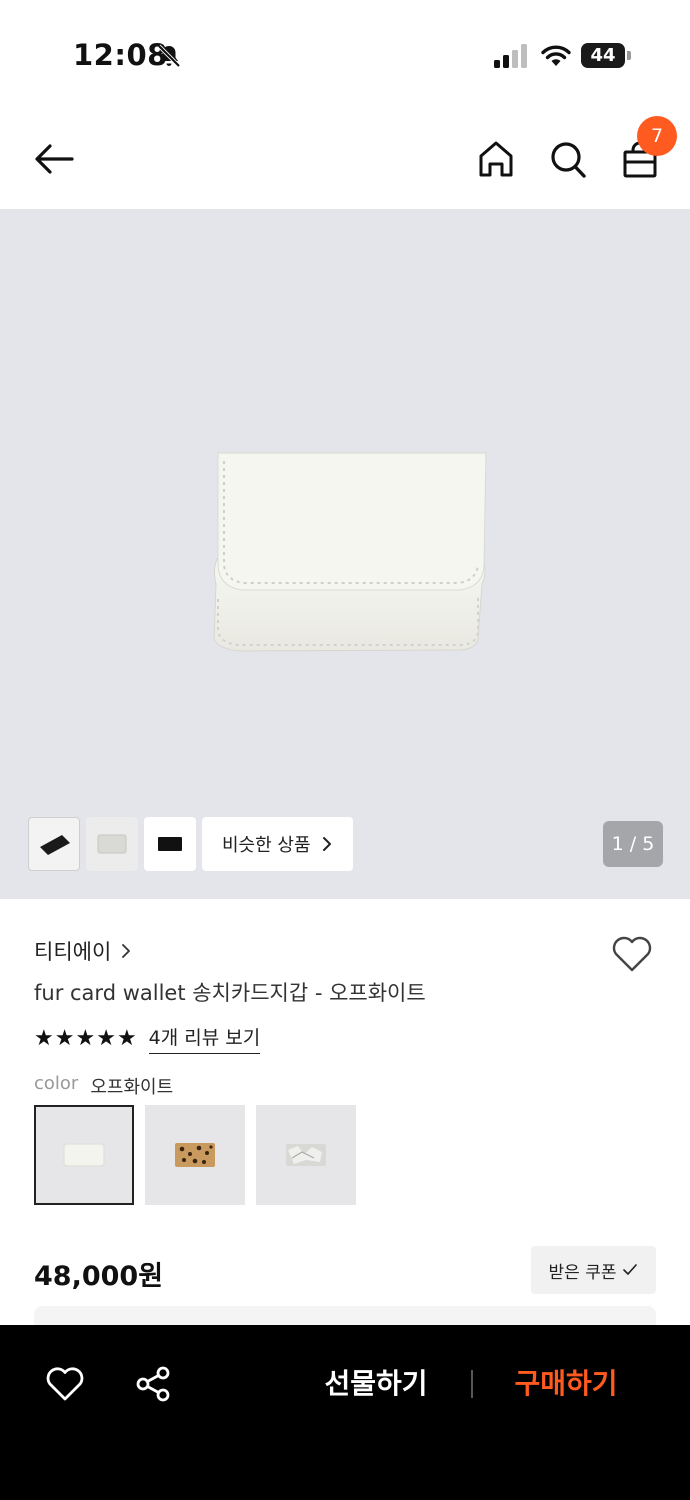 The width and height of the screenshot is (690, 1500). I want to click on status-time: 12:08, so click(120, 55).